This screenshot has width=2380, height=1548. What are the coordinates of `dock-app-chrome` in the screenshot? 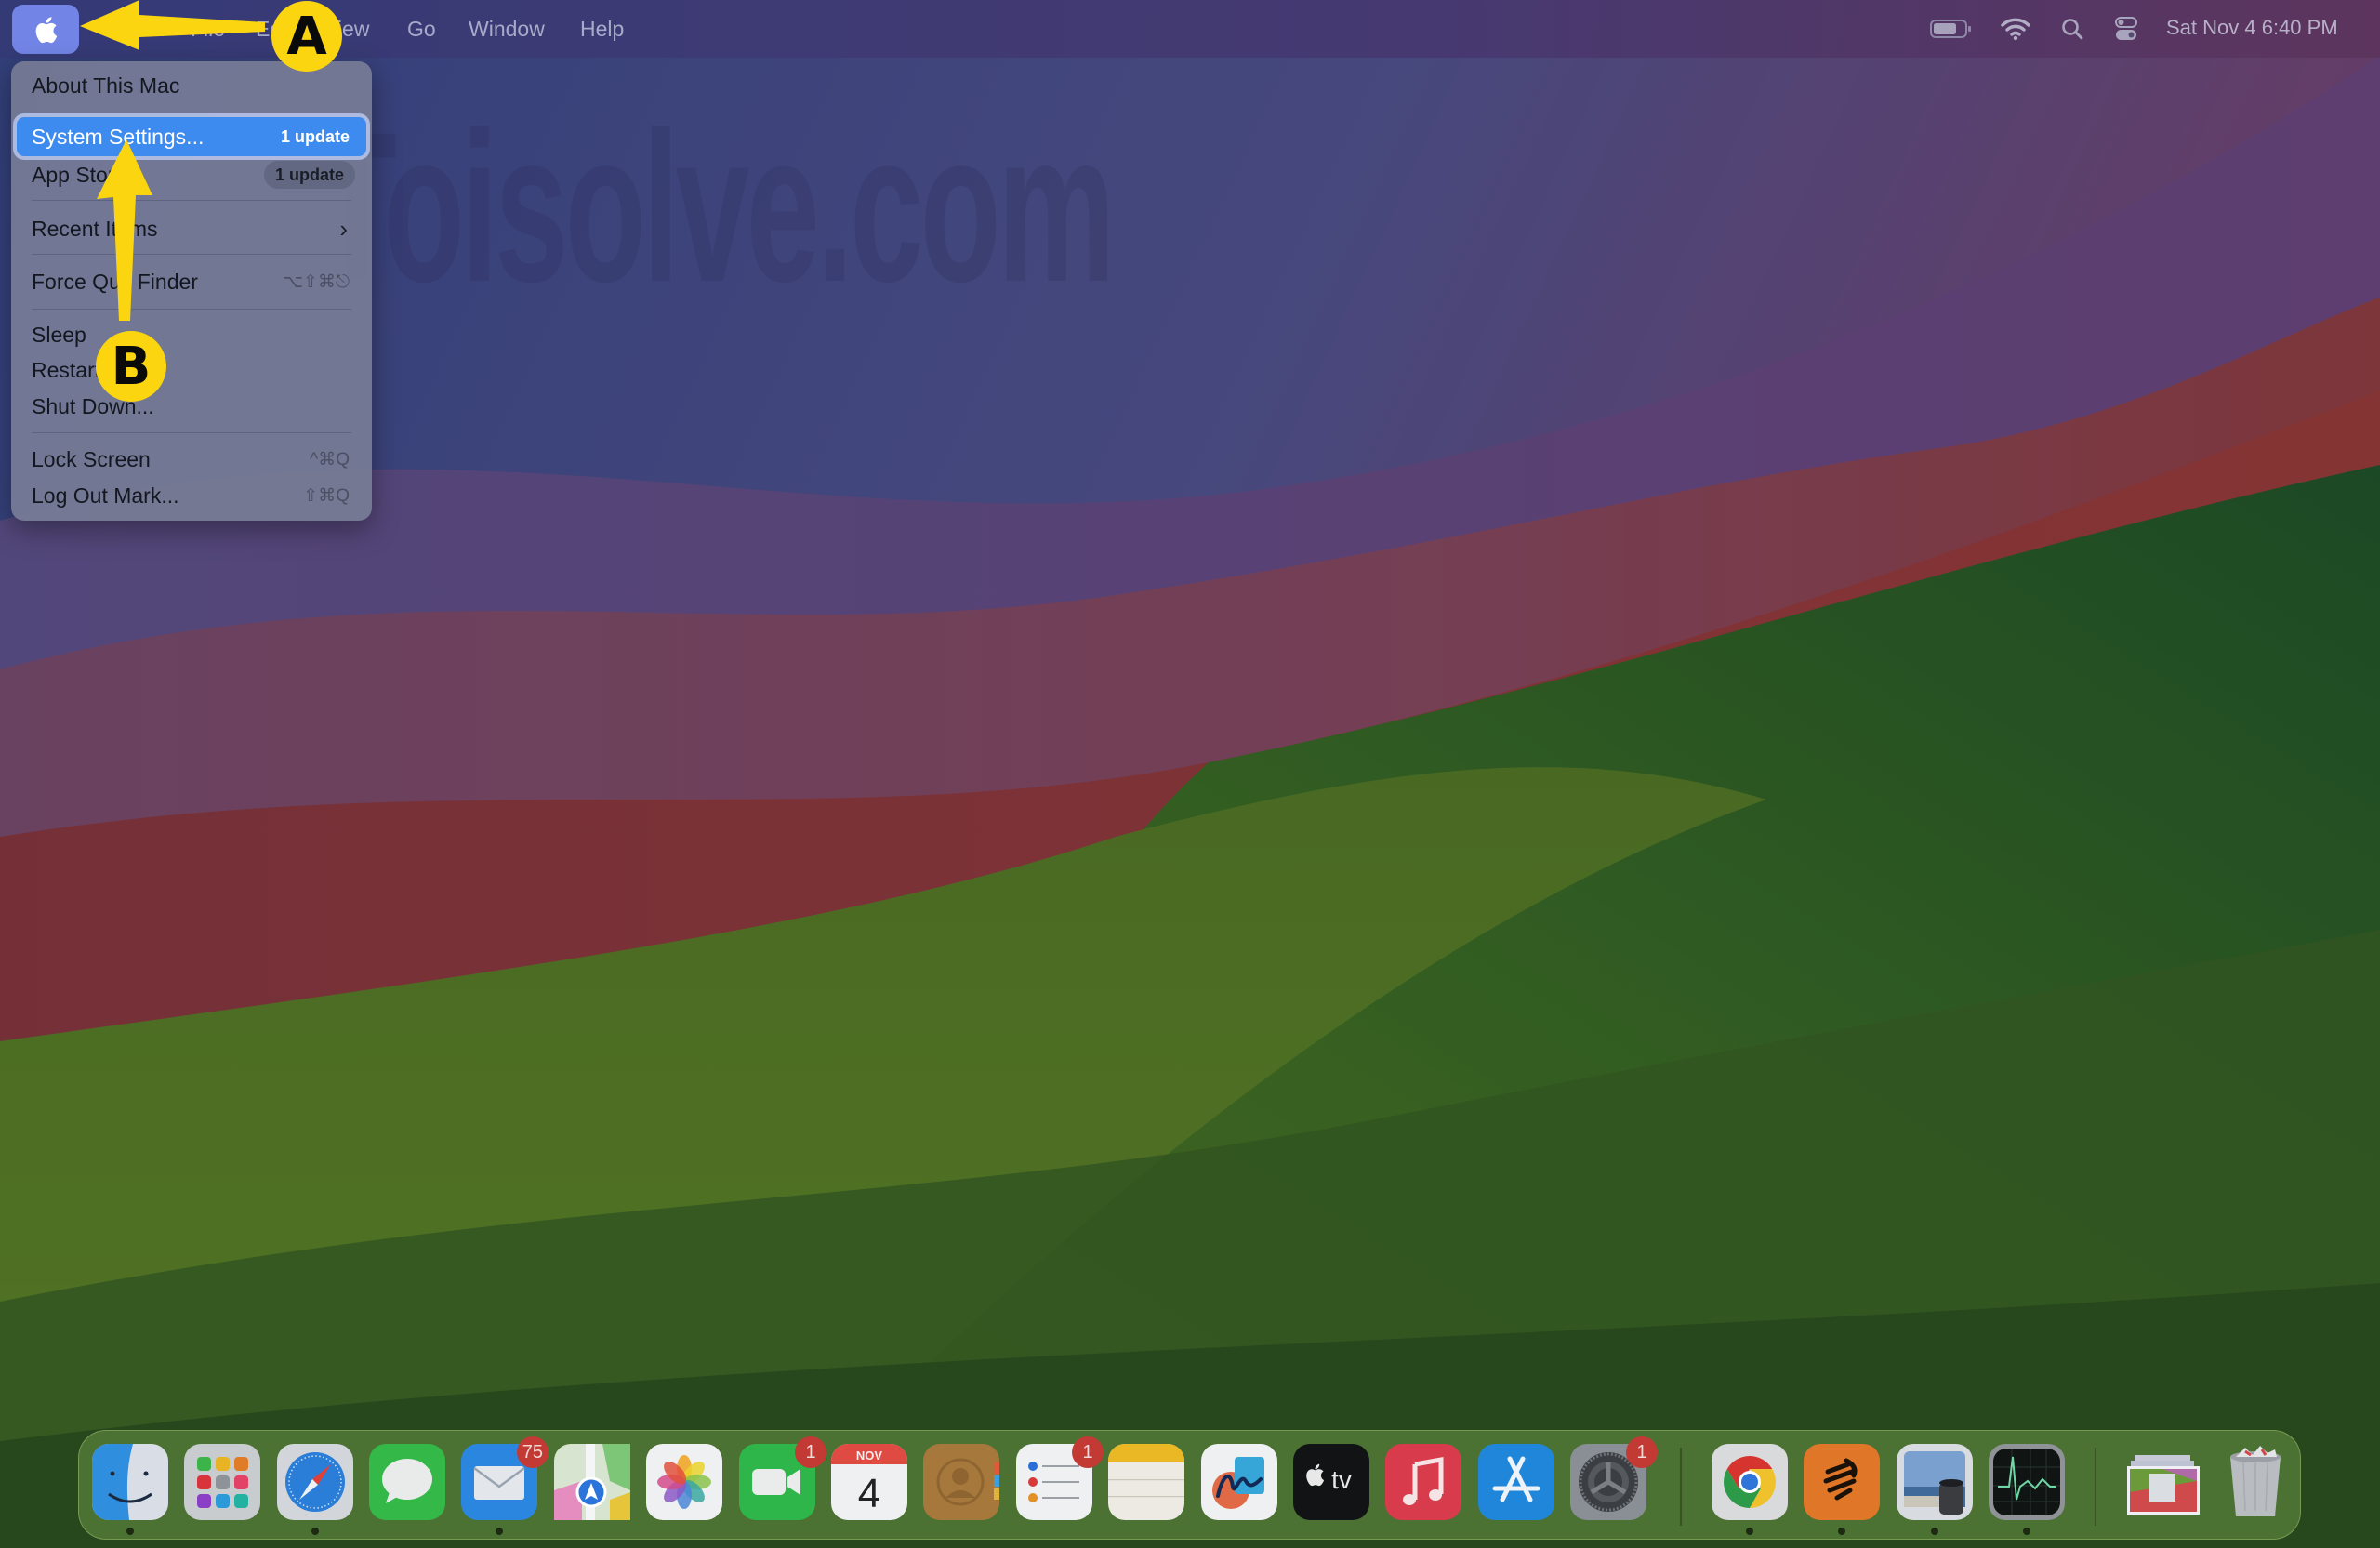 It's located at (1750, 1489).